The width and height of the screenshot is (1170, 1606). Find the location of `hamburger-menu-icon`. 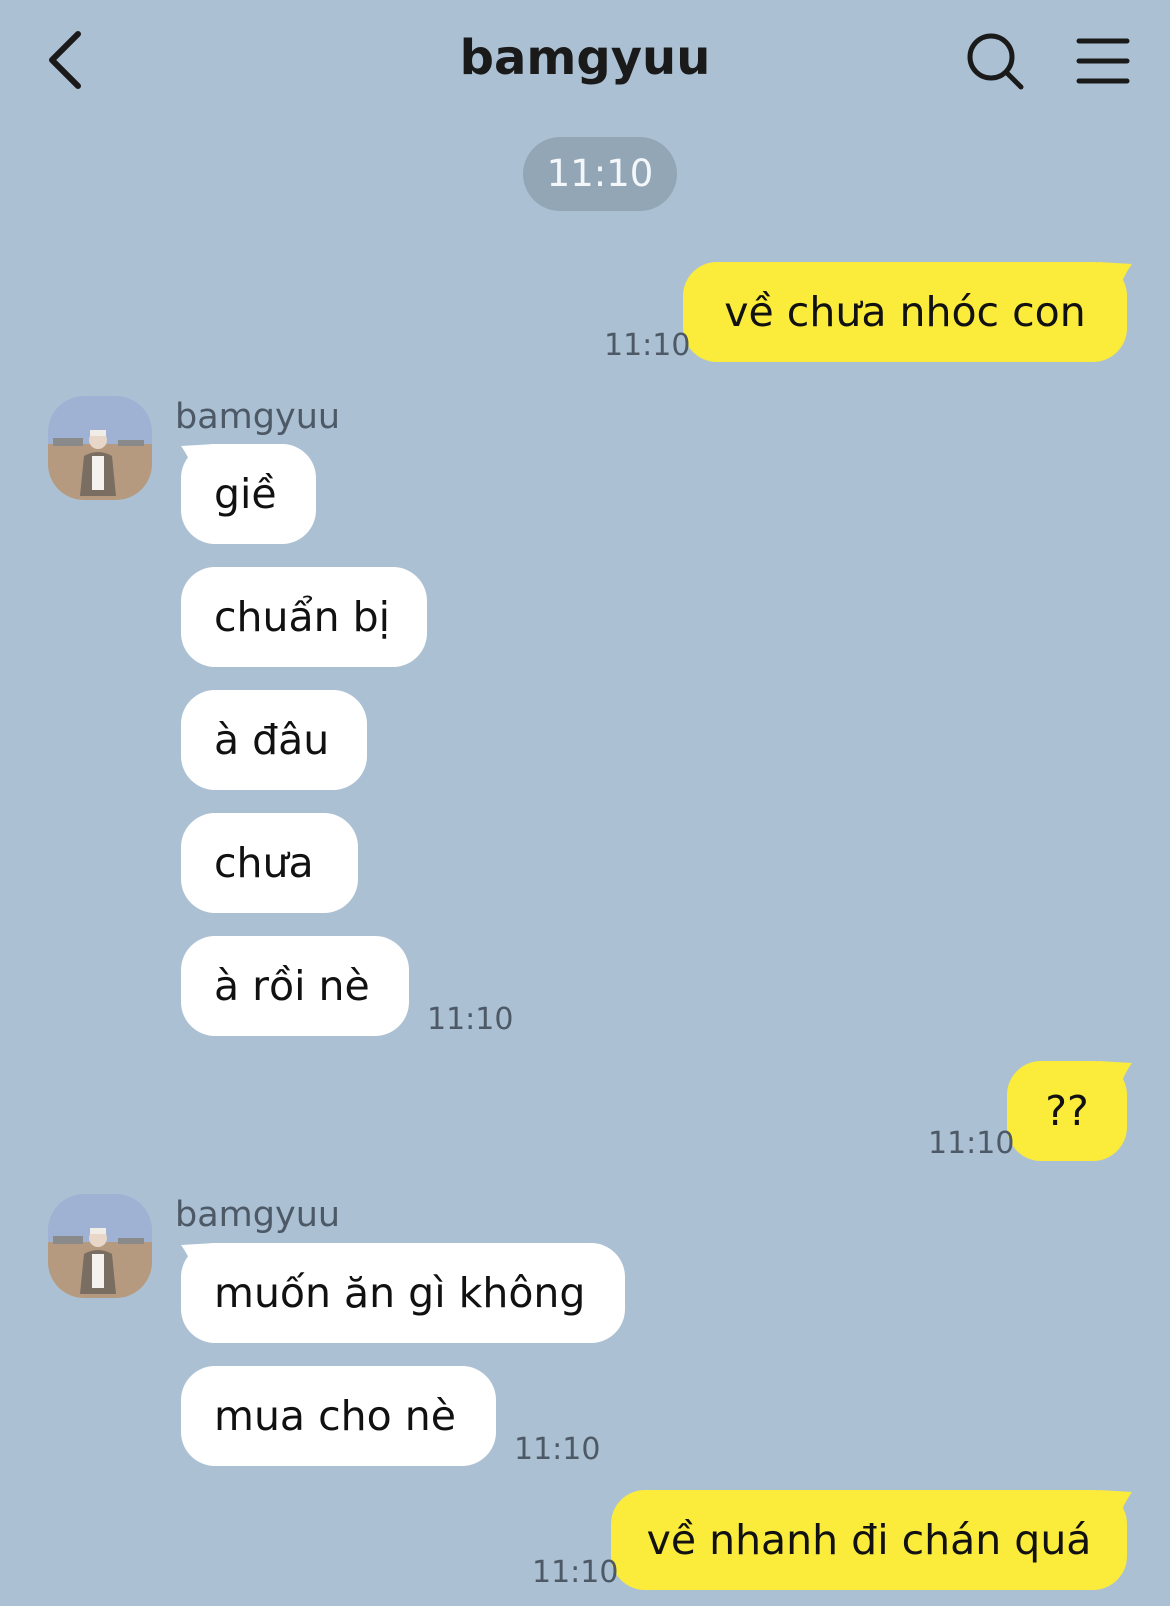

hamburger-menu-icon is located at coordinates (1103, 61).